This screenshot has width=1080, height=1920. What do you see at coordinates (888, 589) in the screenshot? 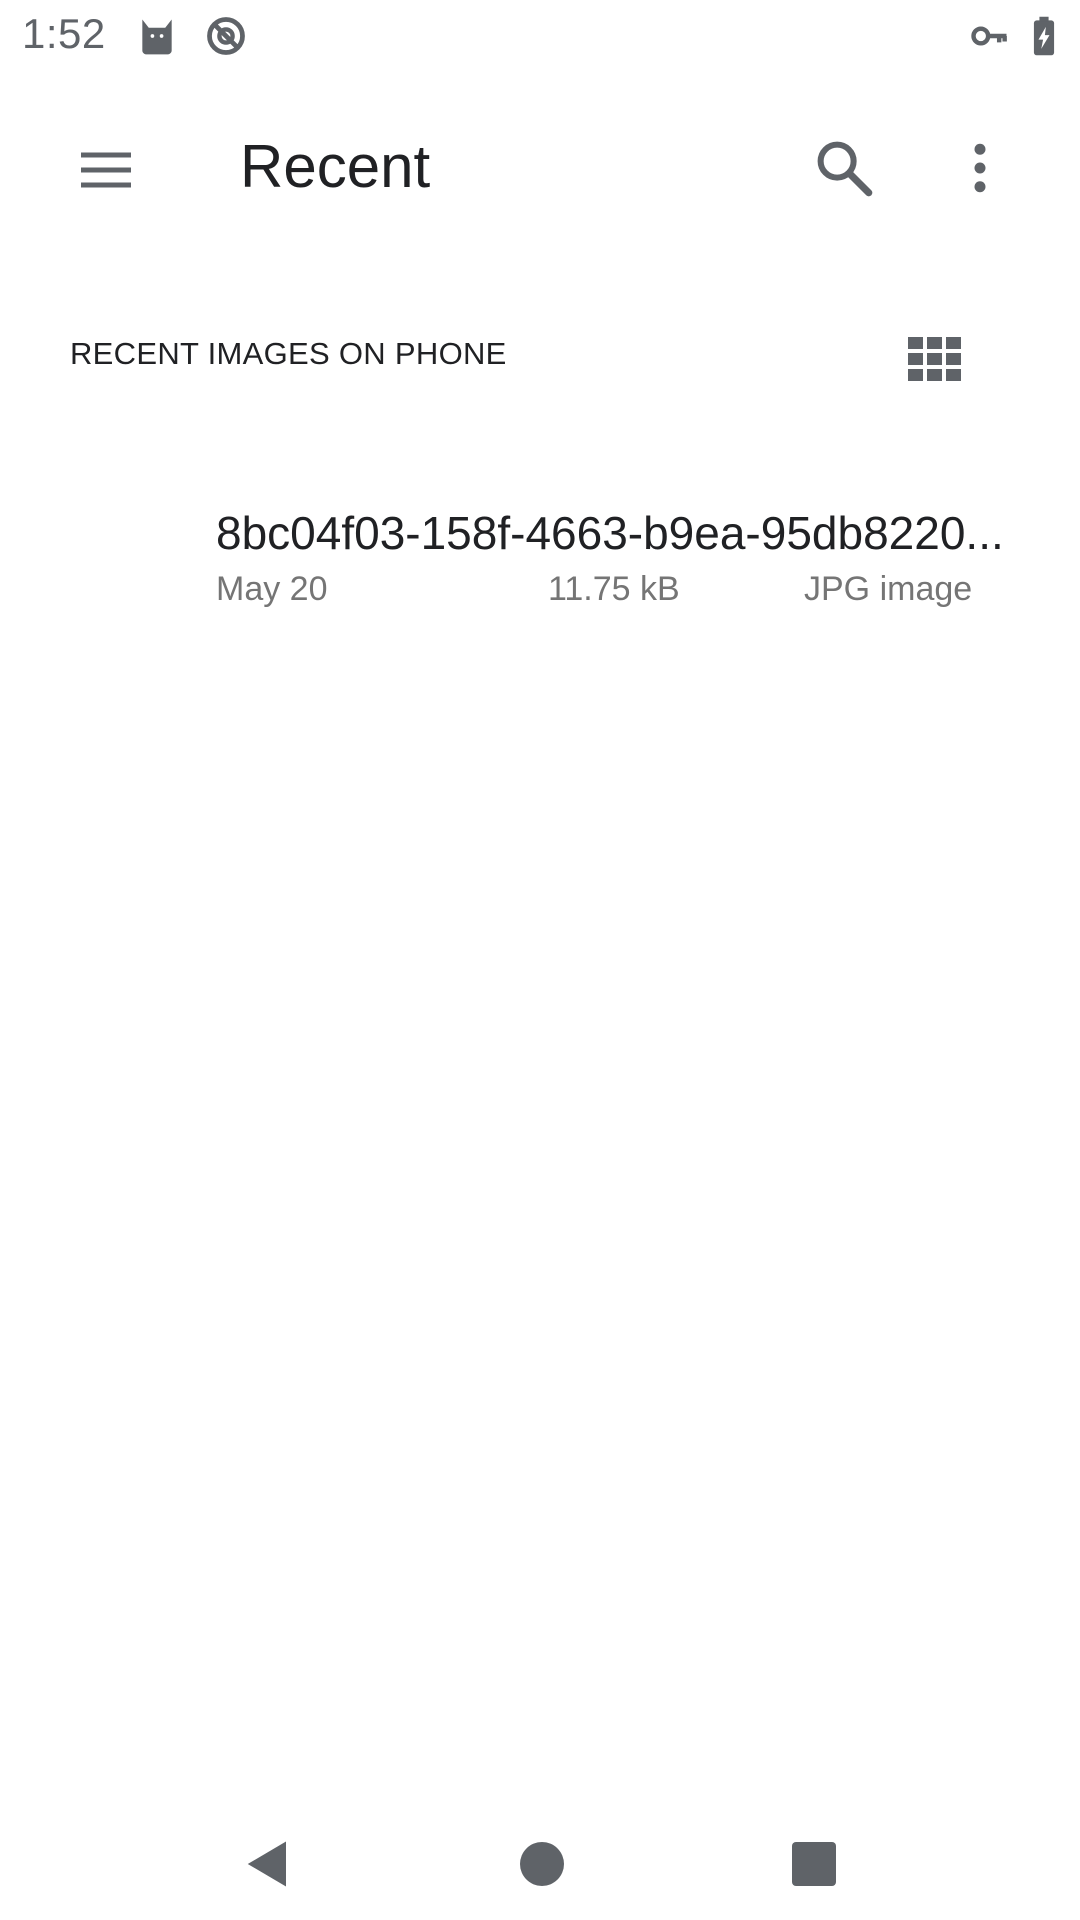
I see `file-type: JPG image` at bounding box center [888, 589].